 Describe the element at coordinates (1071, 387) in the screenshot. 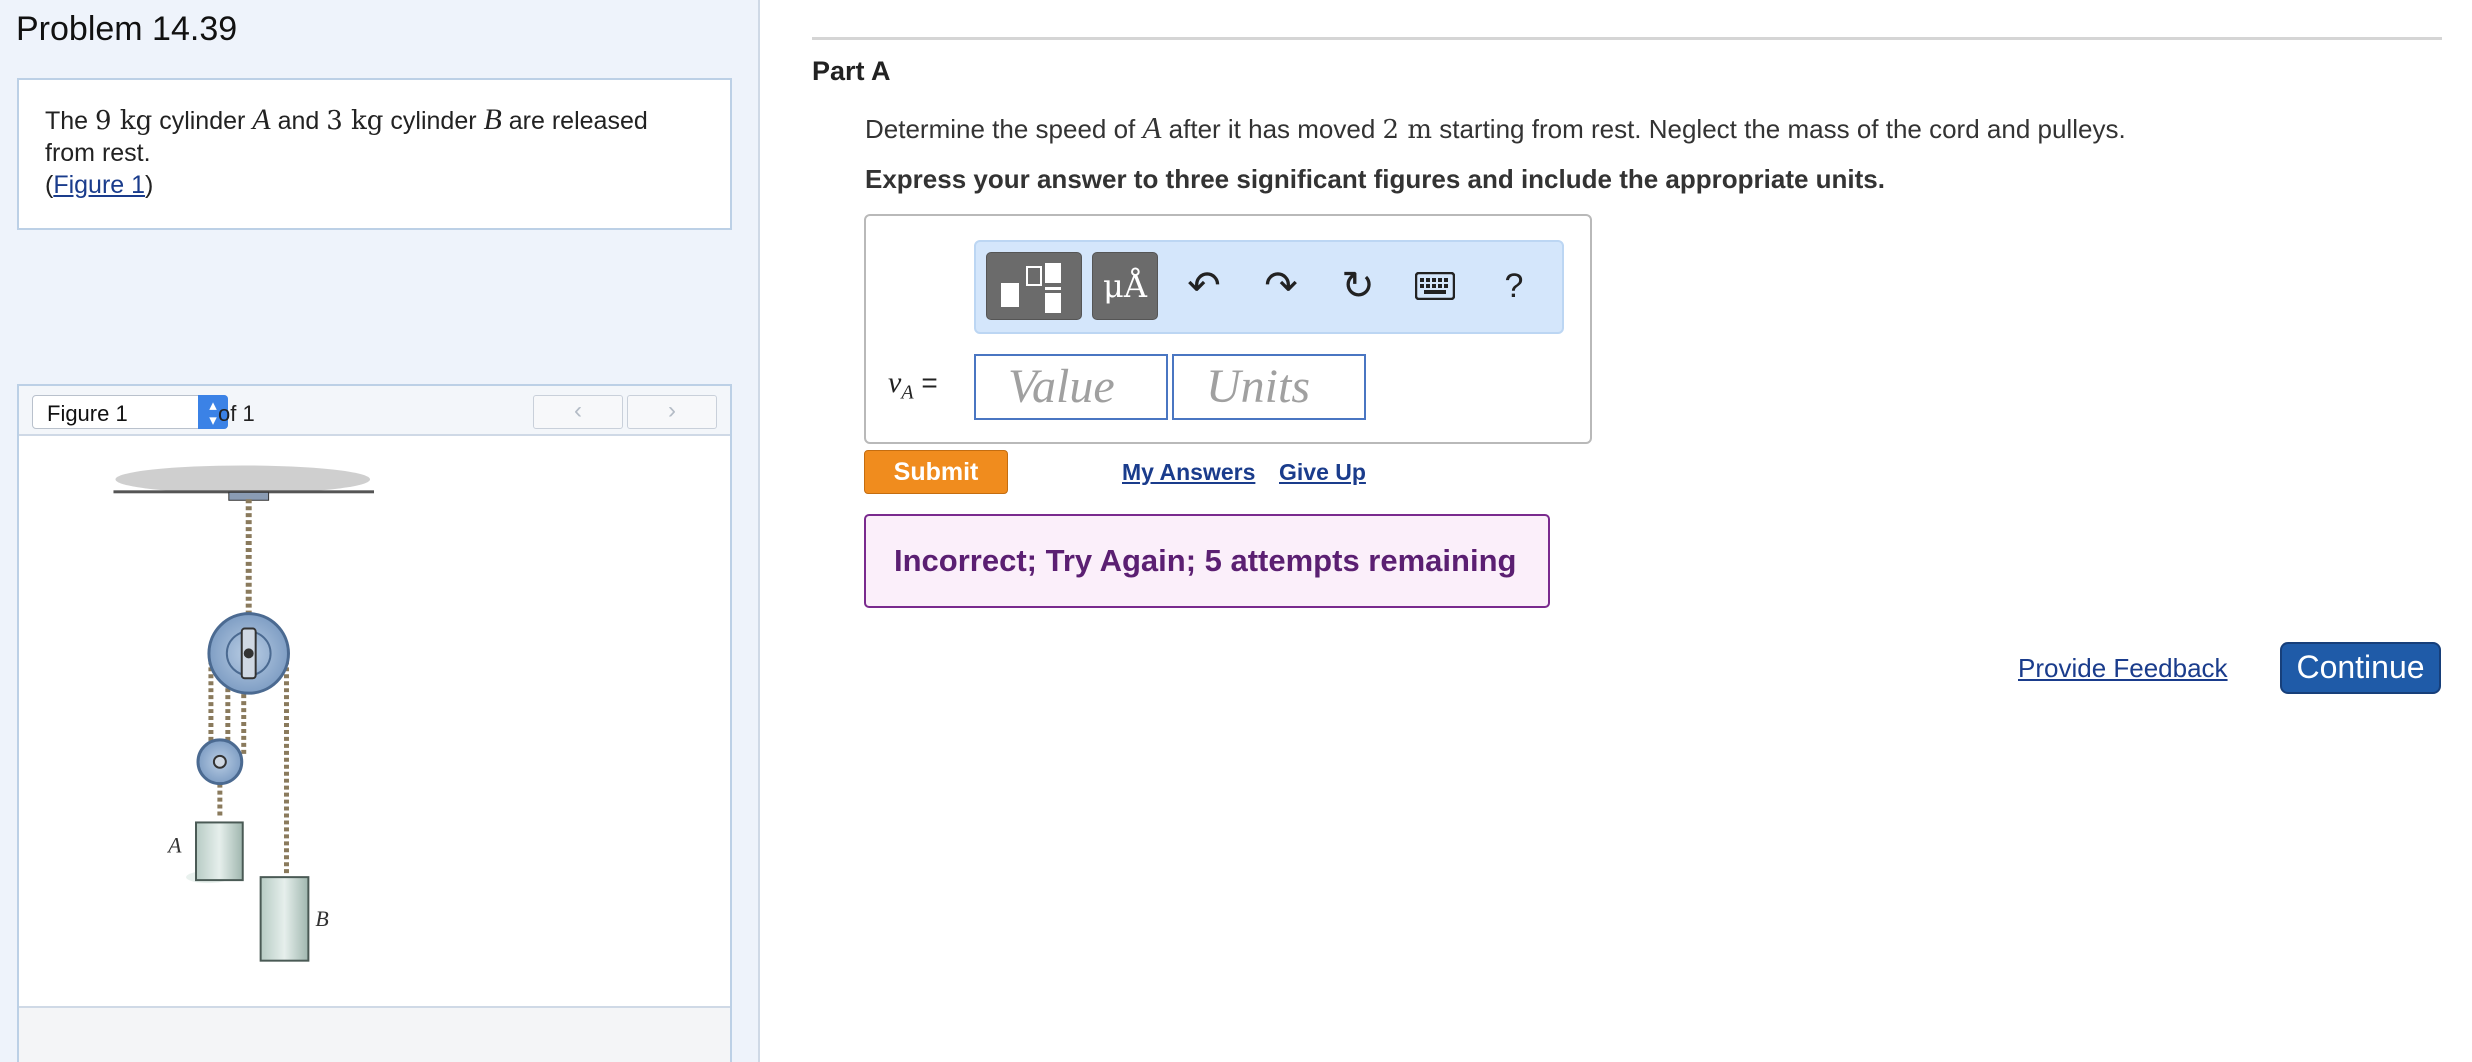

I see `value-input: Value` at that location.